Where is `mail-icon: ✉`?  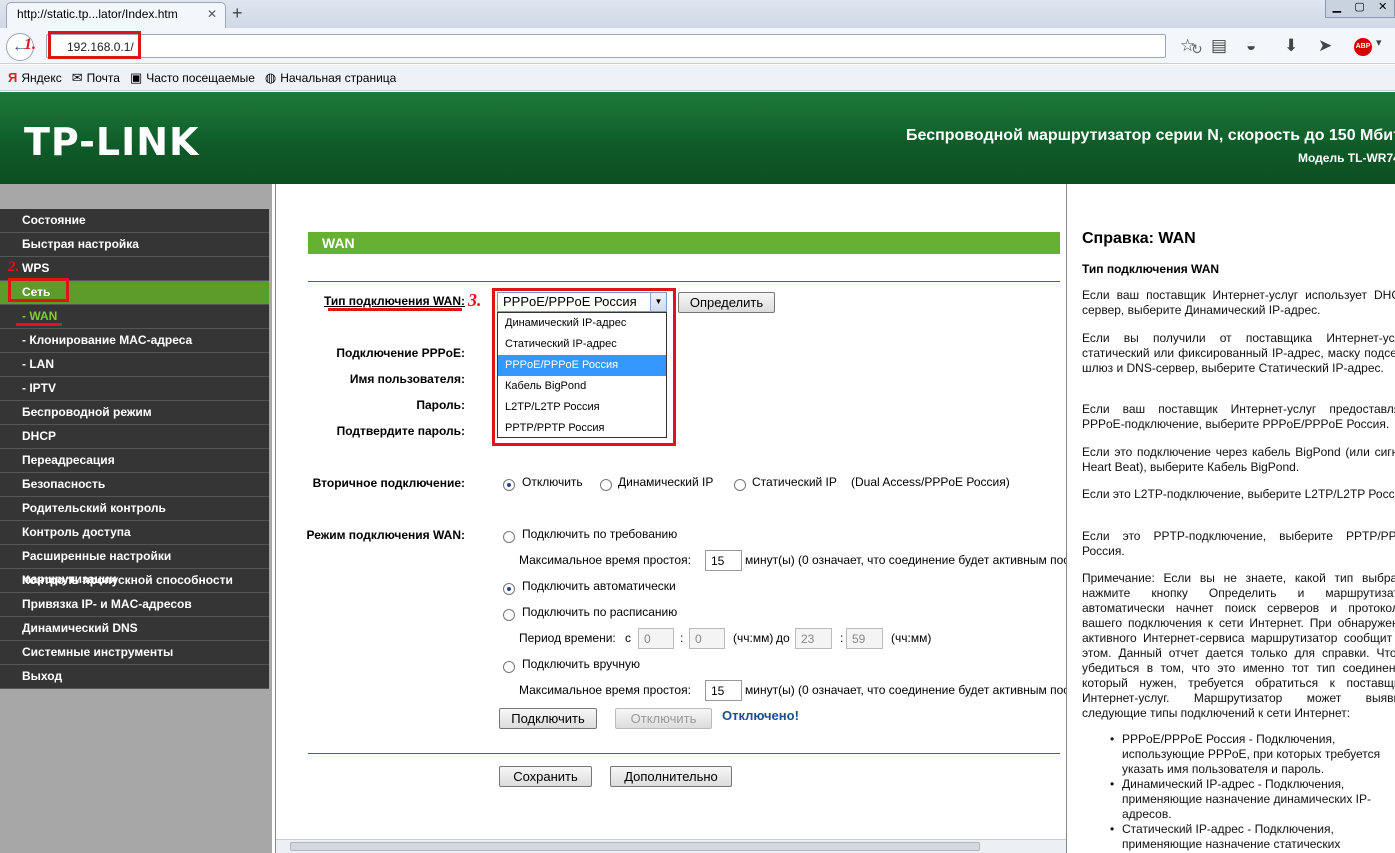 mail-icon: ✉ is located at coordinates (77, 77).